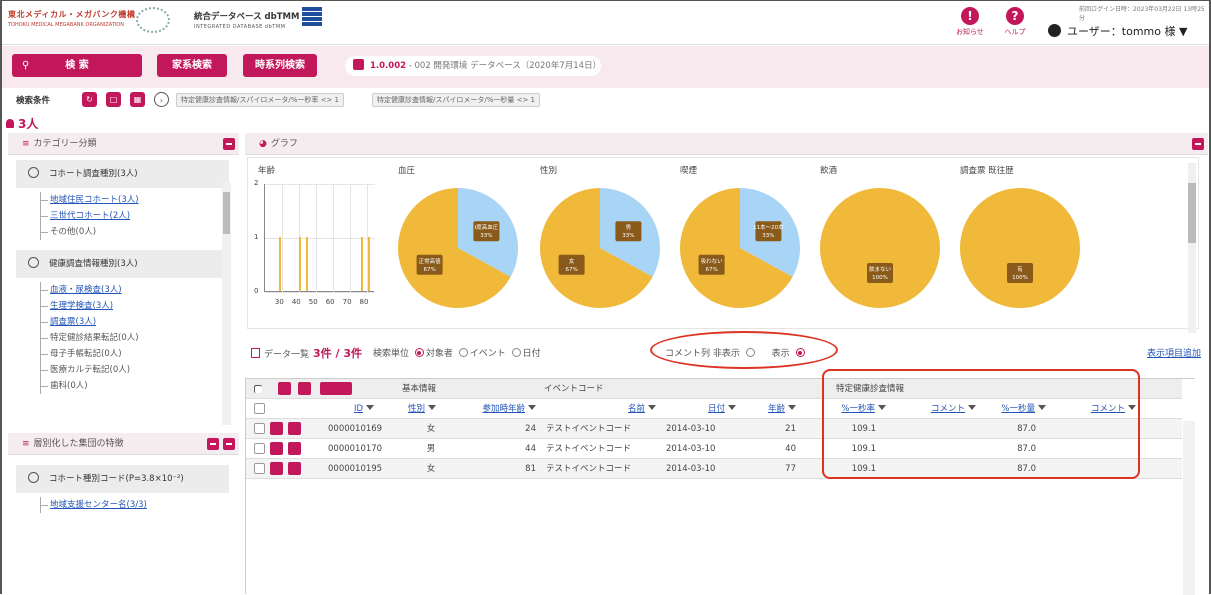 Image resolution: width=1211 pixels, height=595 pixels. I want to click on column-label: 参加時年齢, so click(503, 409).